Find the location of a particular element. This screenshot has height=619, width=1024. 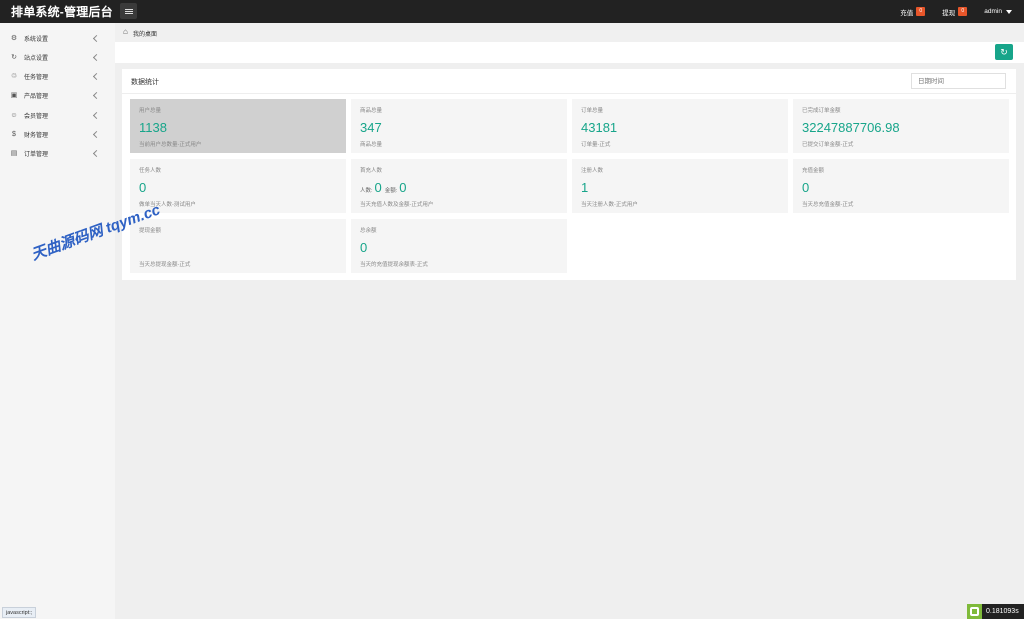

stat-label: 总余额 is located at coordinates (368, 231).